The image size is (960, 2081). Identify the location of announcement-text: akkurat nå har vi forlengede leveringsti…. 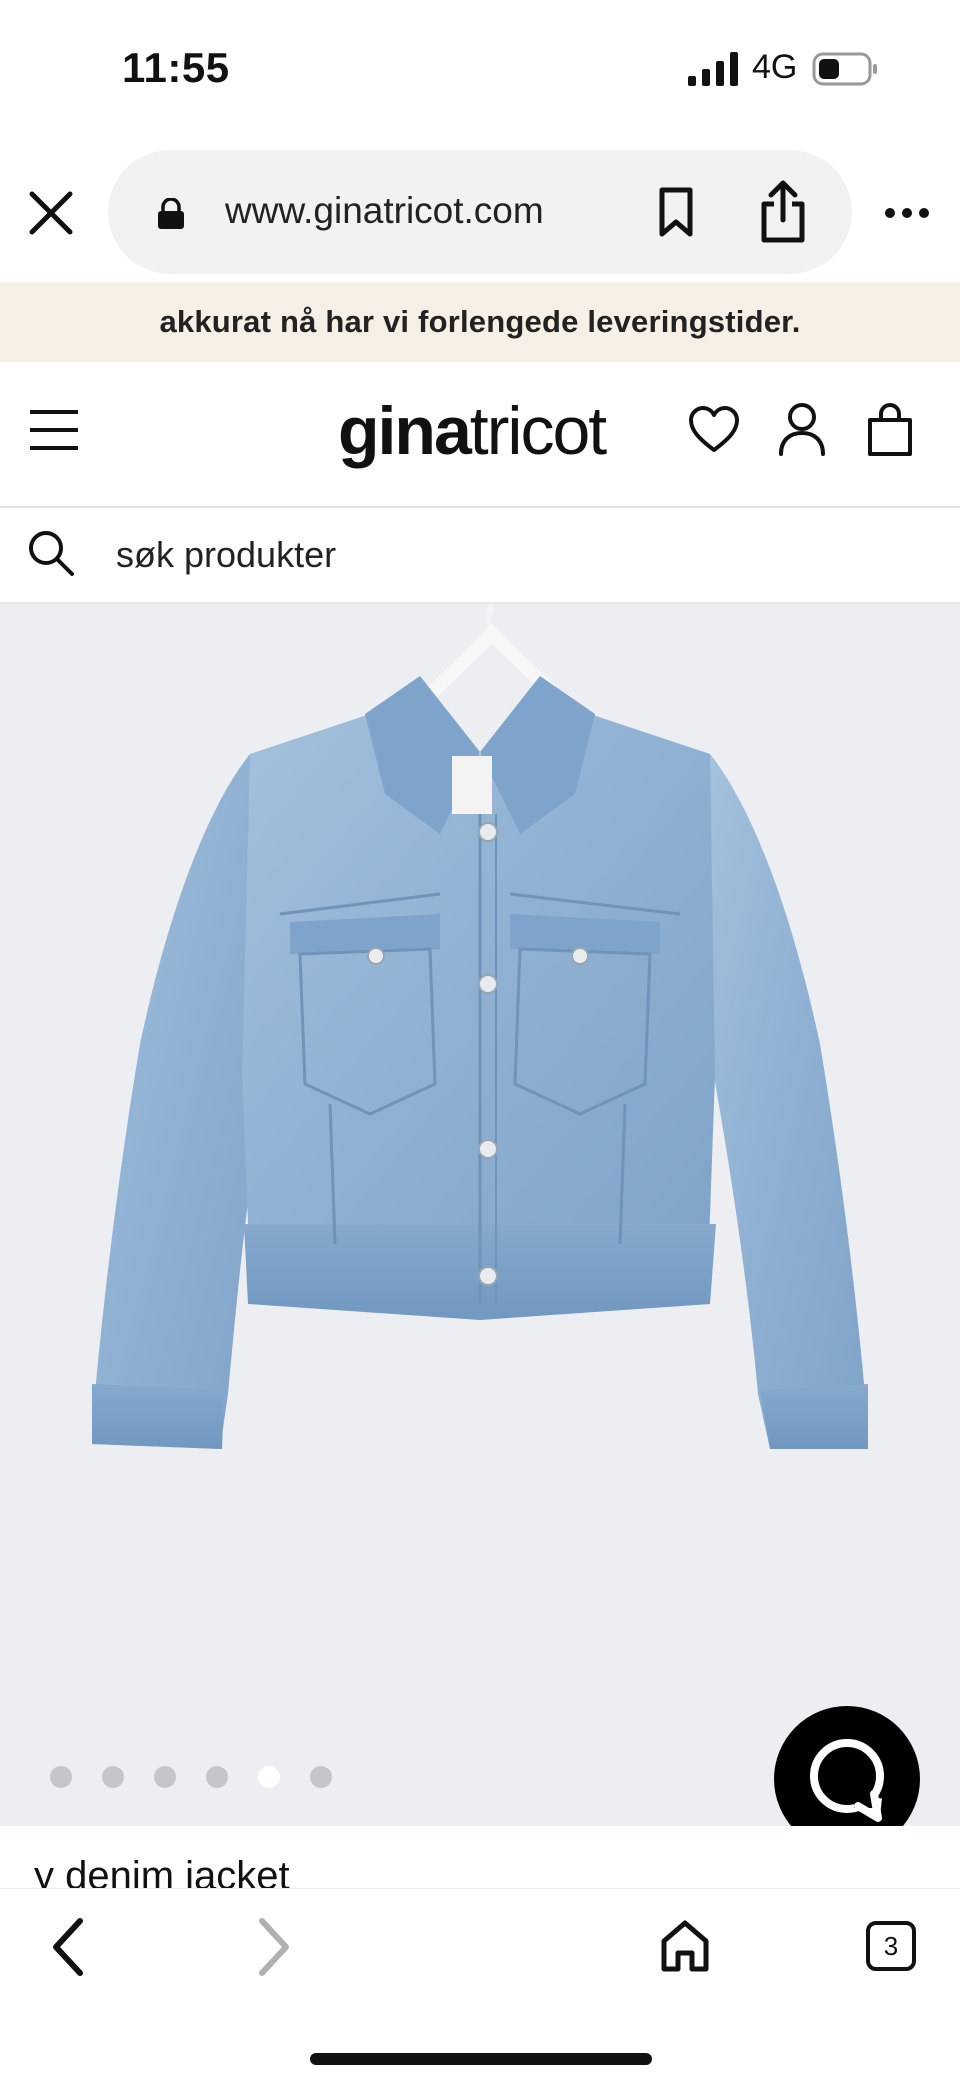
(480, 321).